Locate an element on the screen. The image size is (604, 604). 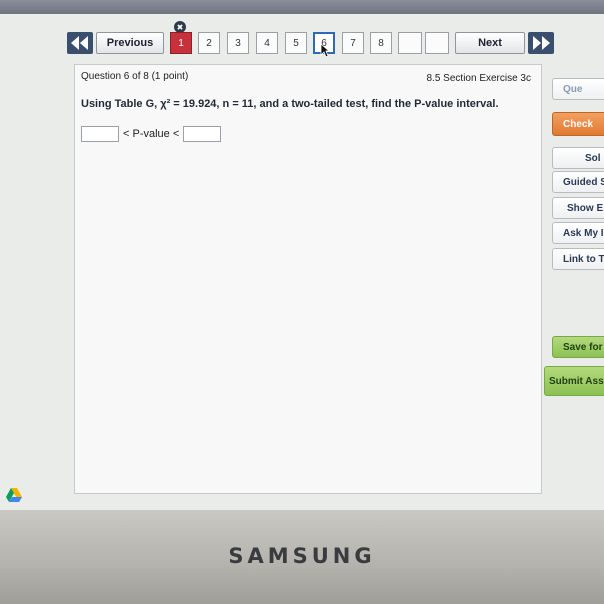
page-3-button: 3 is located at coordinates (238, 43).